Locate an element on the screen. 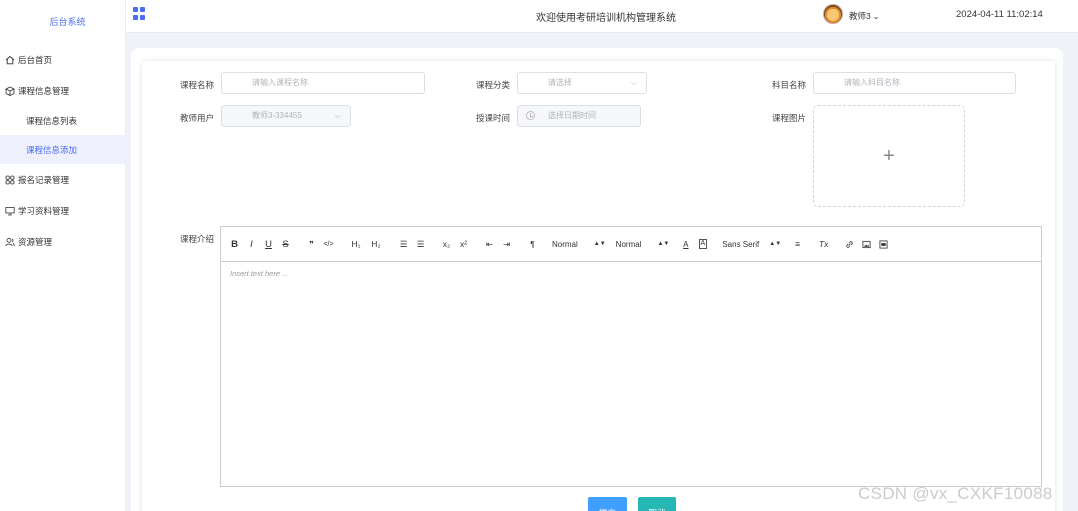 The width and height of the screenshot is (1078, 511). watermark: CSDN @vx_CXKF10088 is located at coordinates (955, 493).